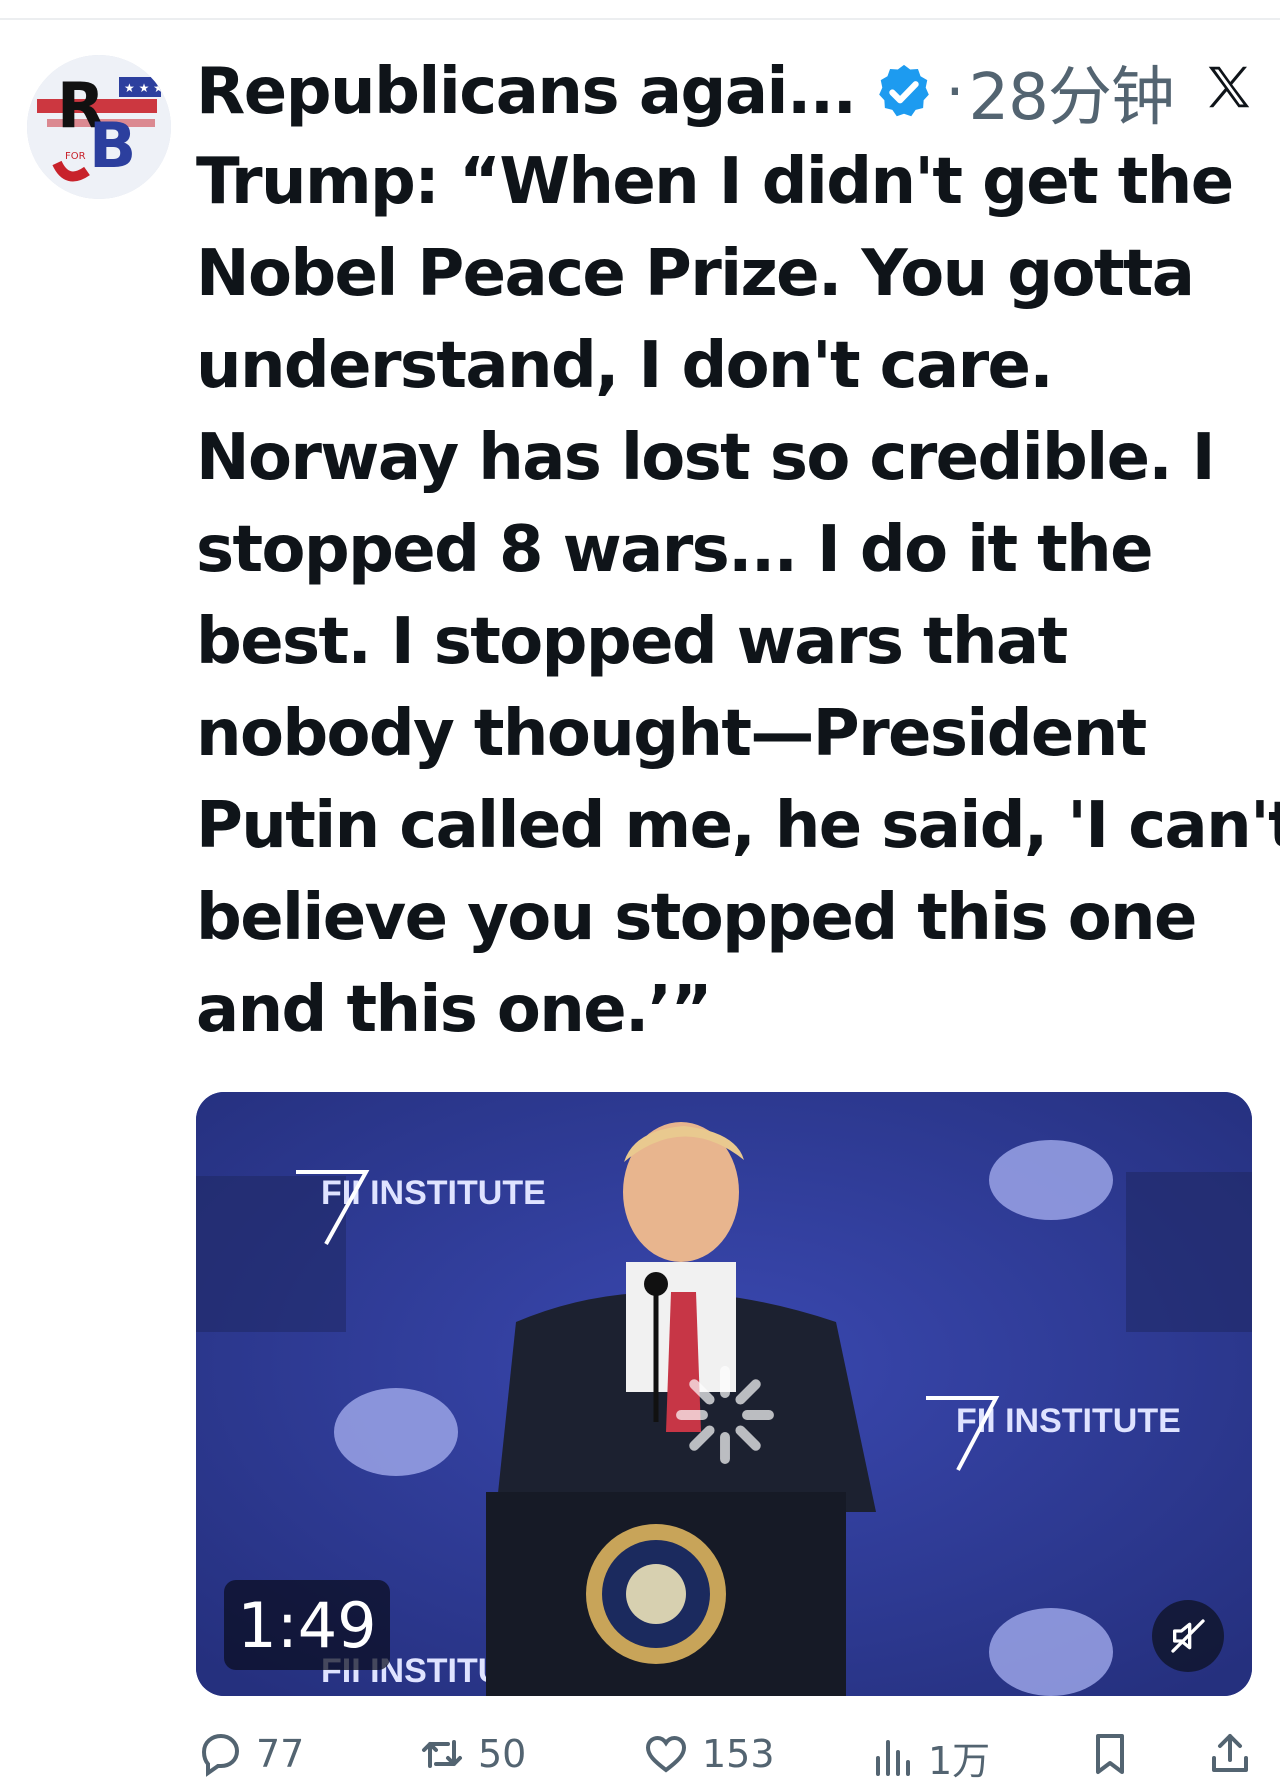 Image resolution: width=1280 pixels, height=1790 pixels. What do you see at coordinates (250, 1754) in the screenshot?
I see `reply-button: 77` at bounding box center [250, 1754].